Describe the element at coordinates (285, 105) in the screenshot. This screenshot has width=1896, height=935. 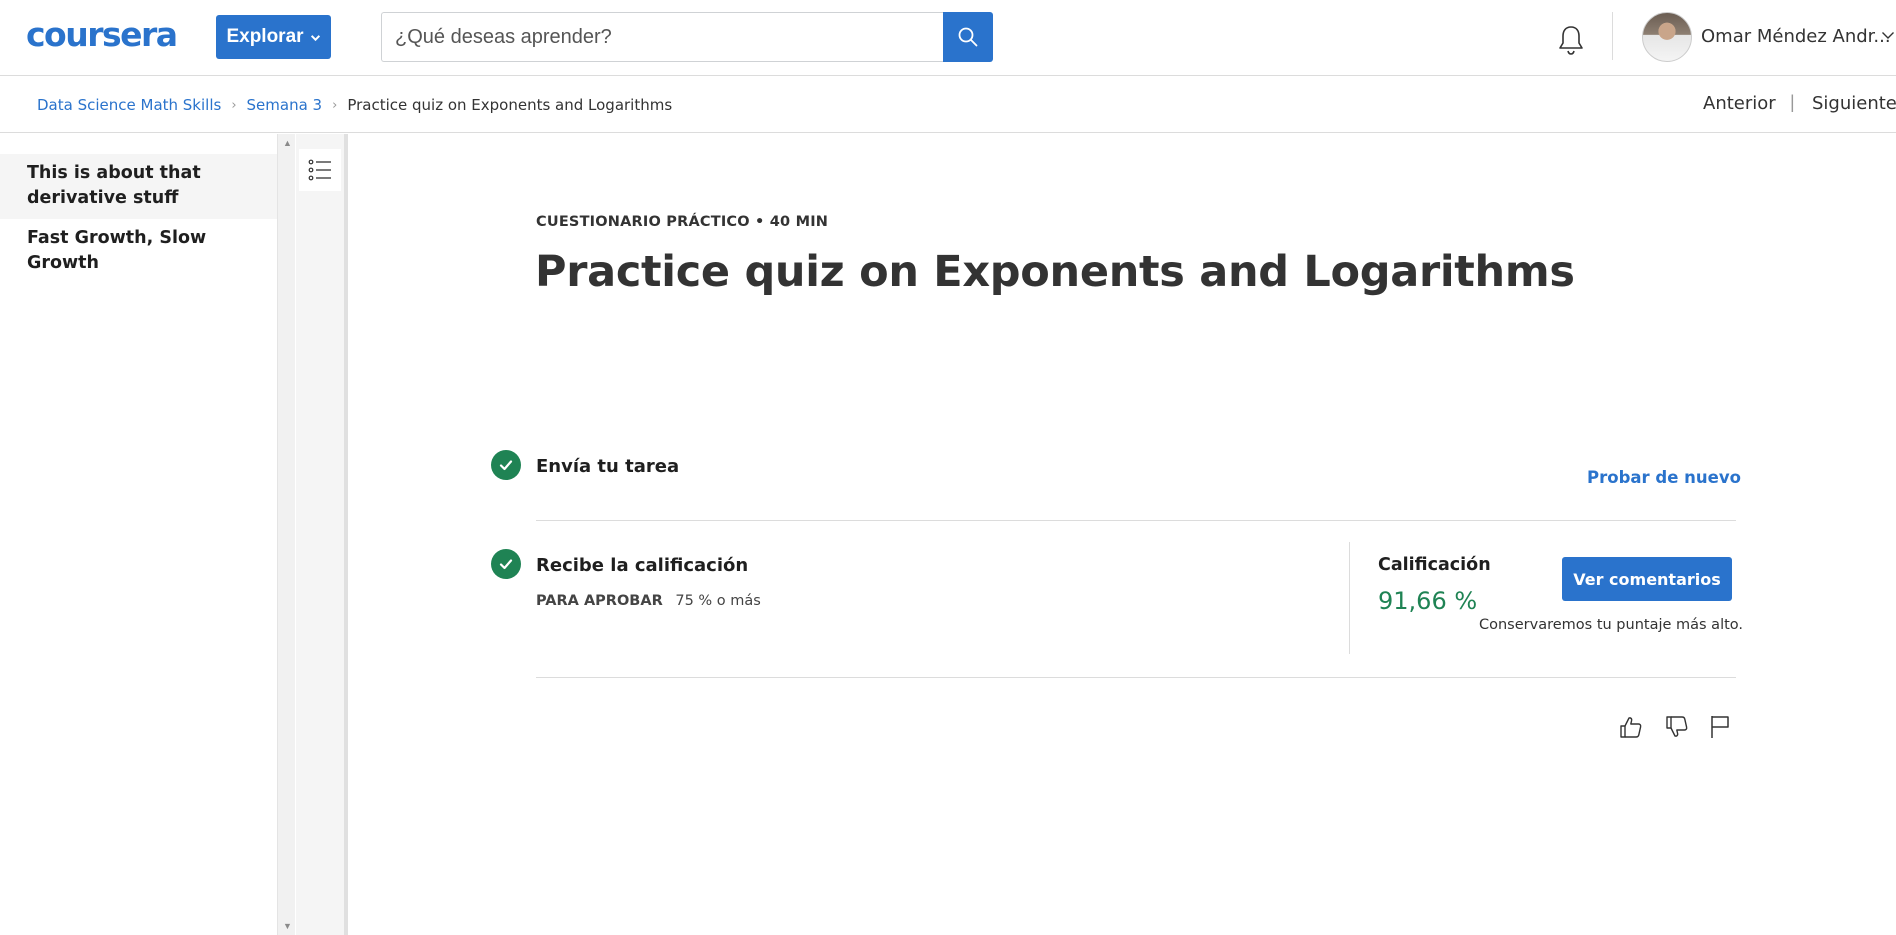
I see `breadcrumb-link-week: Semana 3` at that location.